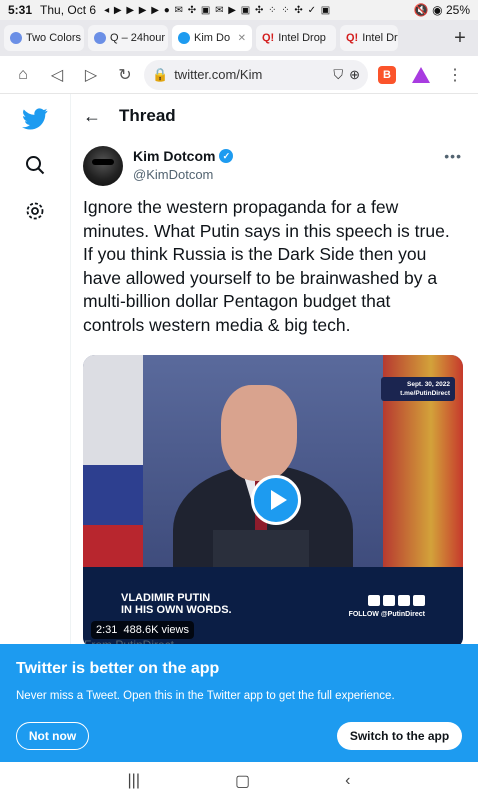 Image resolution: width=478 pixels, height=800 pixels. Describe the element at coordinates (460, 38) in the screenshot. I see `new-tab-button: +` at that location.